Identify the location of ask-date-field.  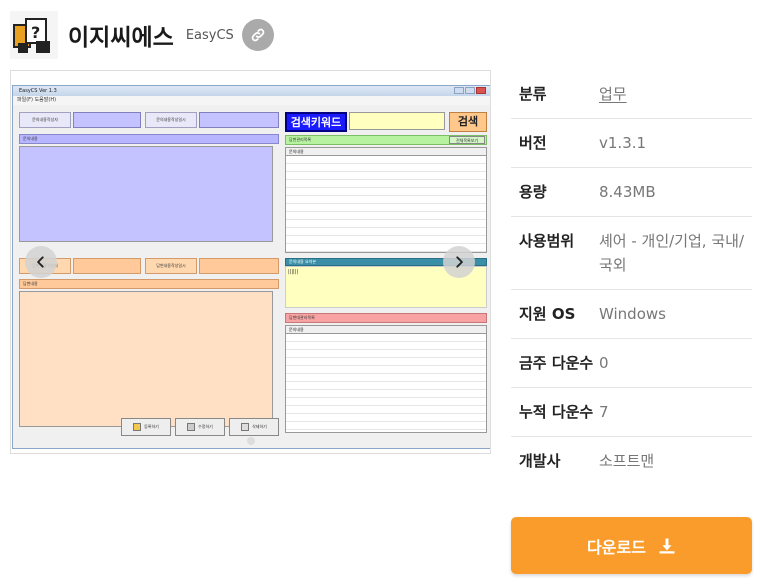
(239, 120).